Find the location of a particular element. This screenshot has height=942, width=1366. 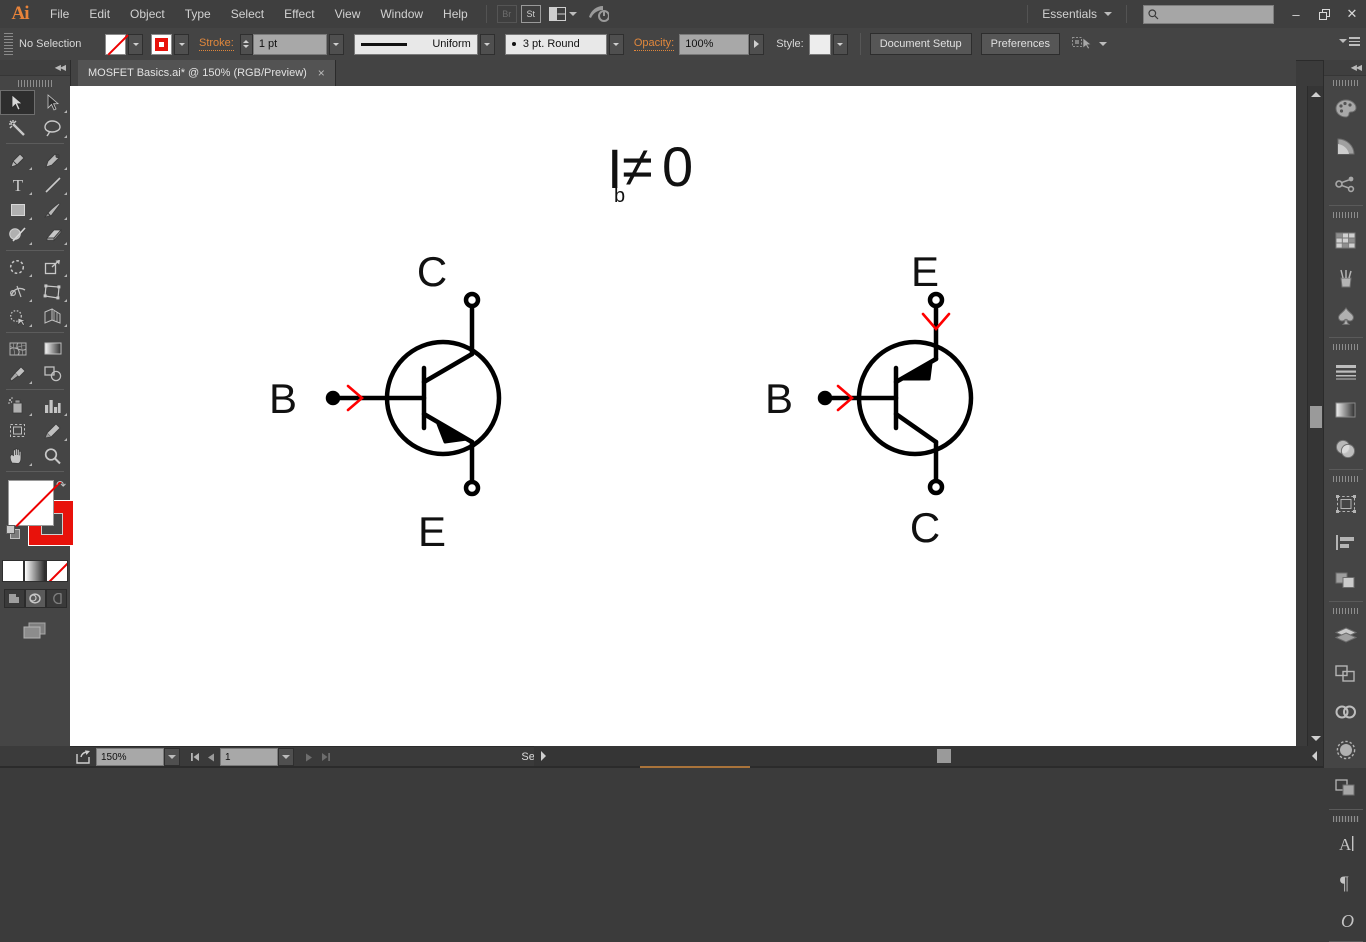

links-panel-icon is located at coordinates (1345, 712).